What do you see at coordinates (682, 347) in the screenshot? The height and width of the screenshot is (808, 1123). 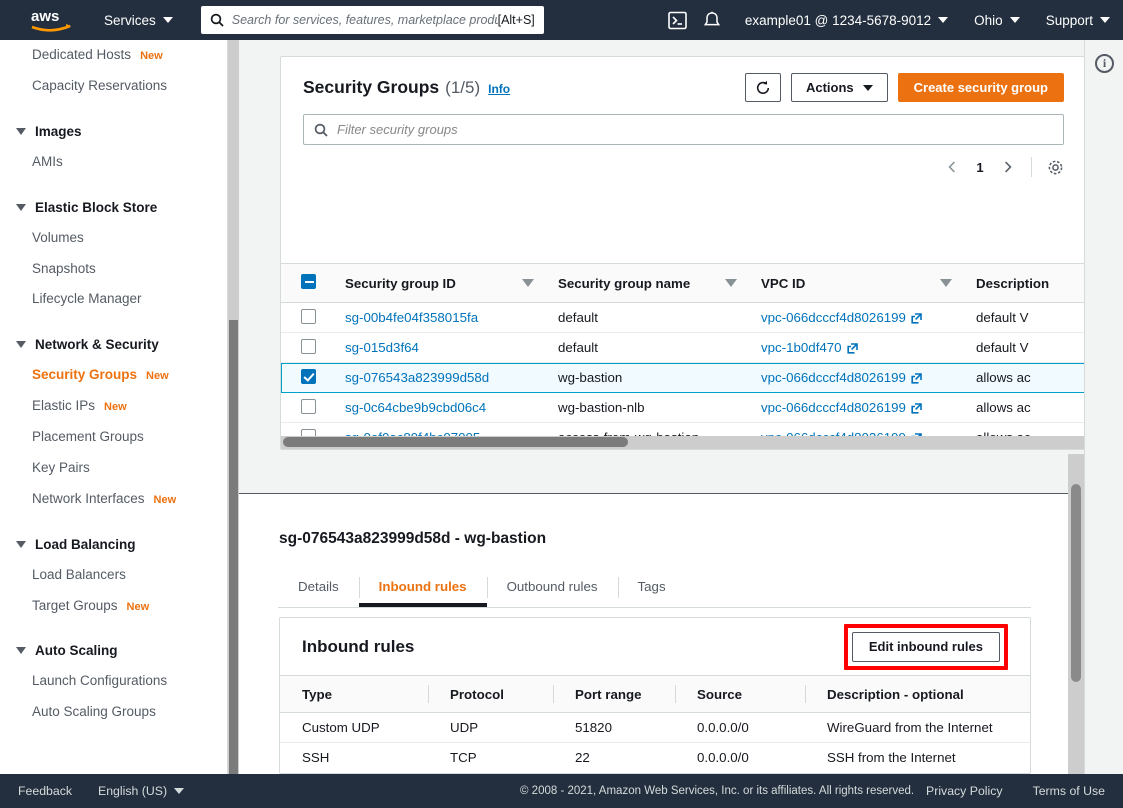 I see `table-row: sg-015d3f64 default vpc-1b0df470 default V` at bounding box center [682, 347].